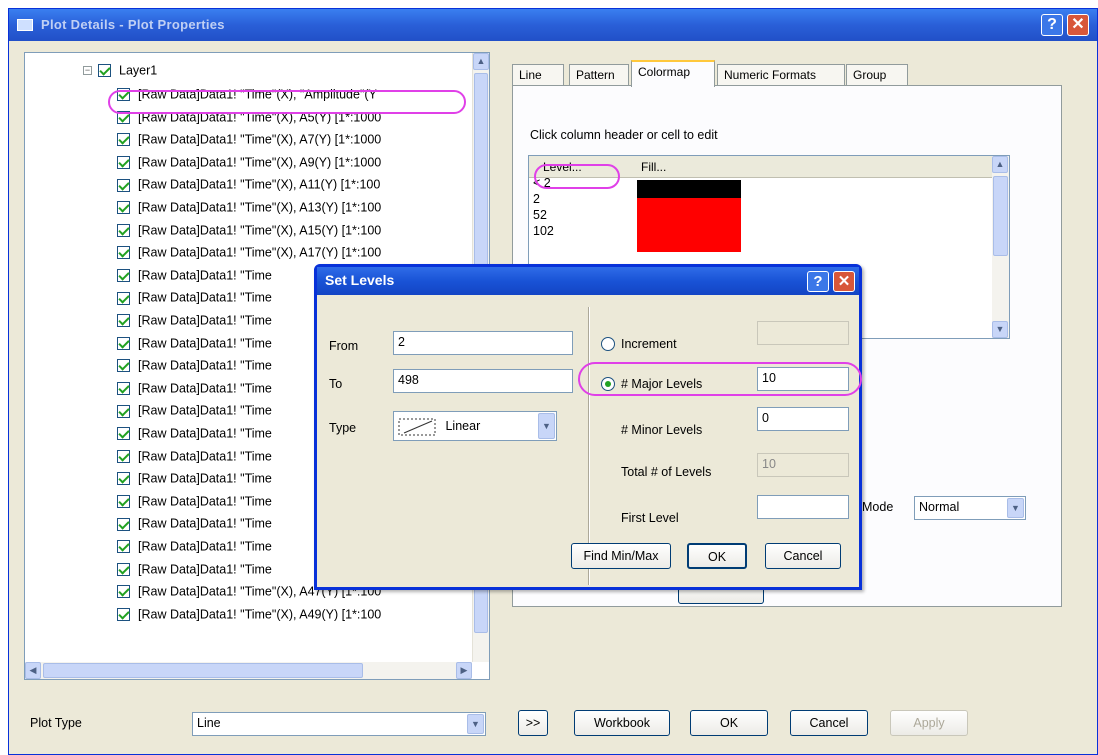 The height and width of the screenshot is (755, 1098). I want to click on tree-hscroll-thumb, so click(203, 670).